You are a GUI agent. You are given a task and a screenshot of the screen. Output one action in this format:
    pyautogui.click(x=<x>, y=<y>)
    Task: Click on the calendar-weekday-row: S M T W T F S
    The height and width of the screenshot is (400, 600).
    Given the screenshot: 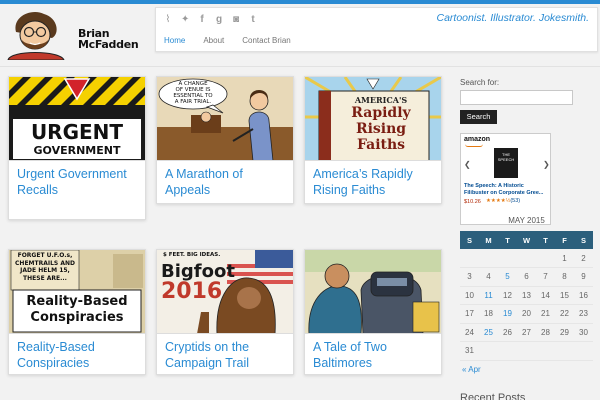 What is the action you would take?
    pyautogui.click(x=526, y=240)
    